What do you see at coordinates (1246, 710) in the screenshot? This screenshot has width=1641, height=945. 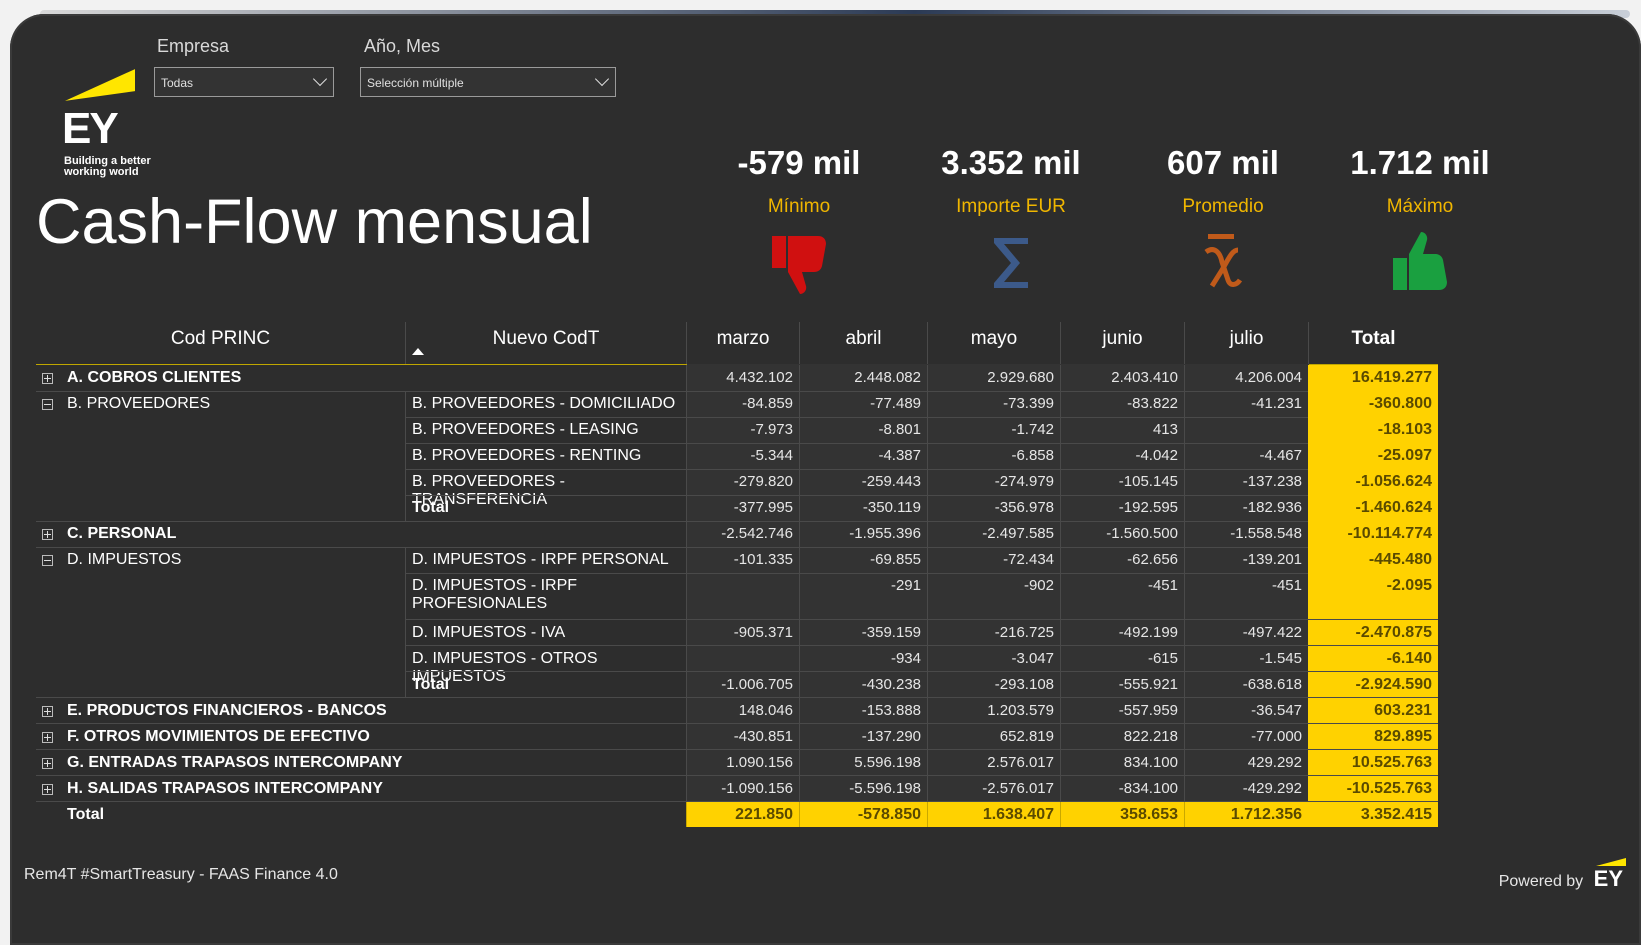 I see `month-value-cell: -36.547` at bounding box center [1246, 710].